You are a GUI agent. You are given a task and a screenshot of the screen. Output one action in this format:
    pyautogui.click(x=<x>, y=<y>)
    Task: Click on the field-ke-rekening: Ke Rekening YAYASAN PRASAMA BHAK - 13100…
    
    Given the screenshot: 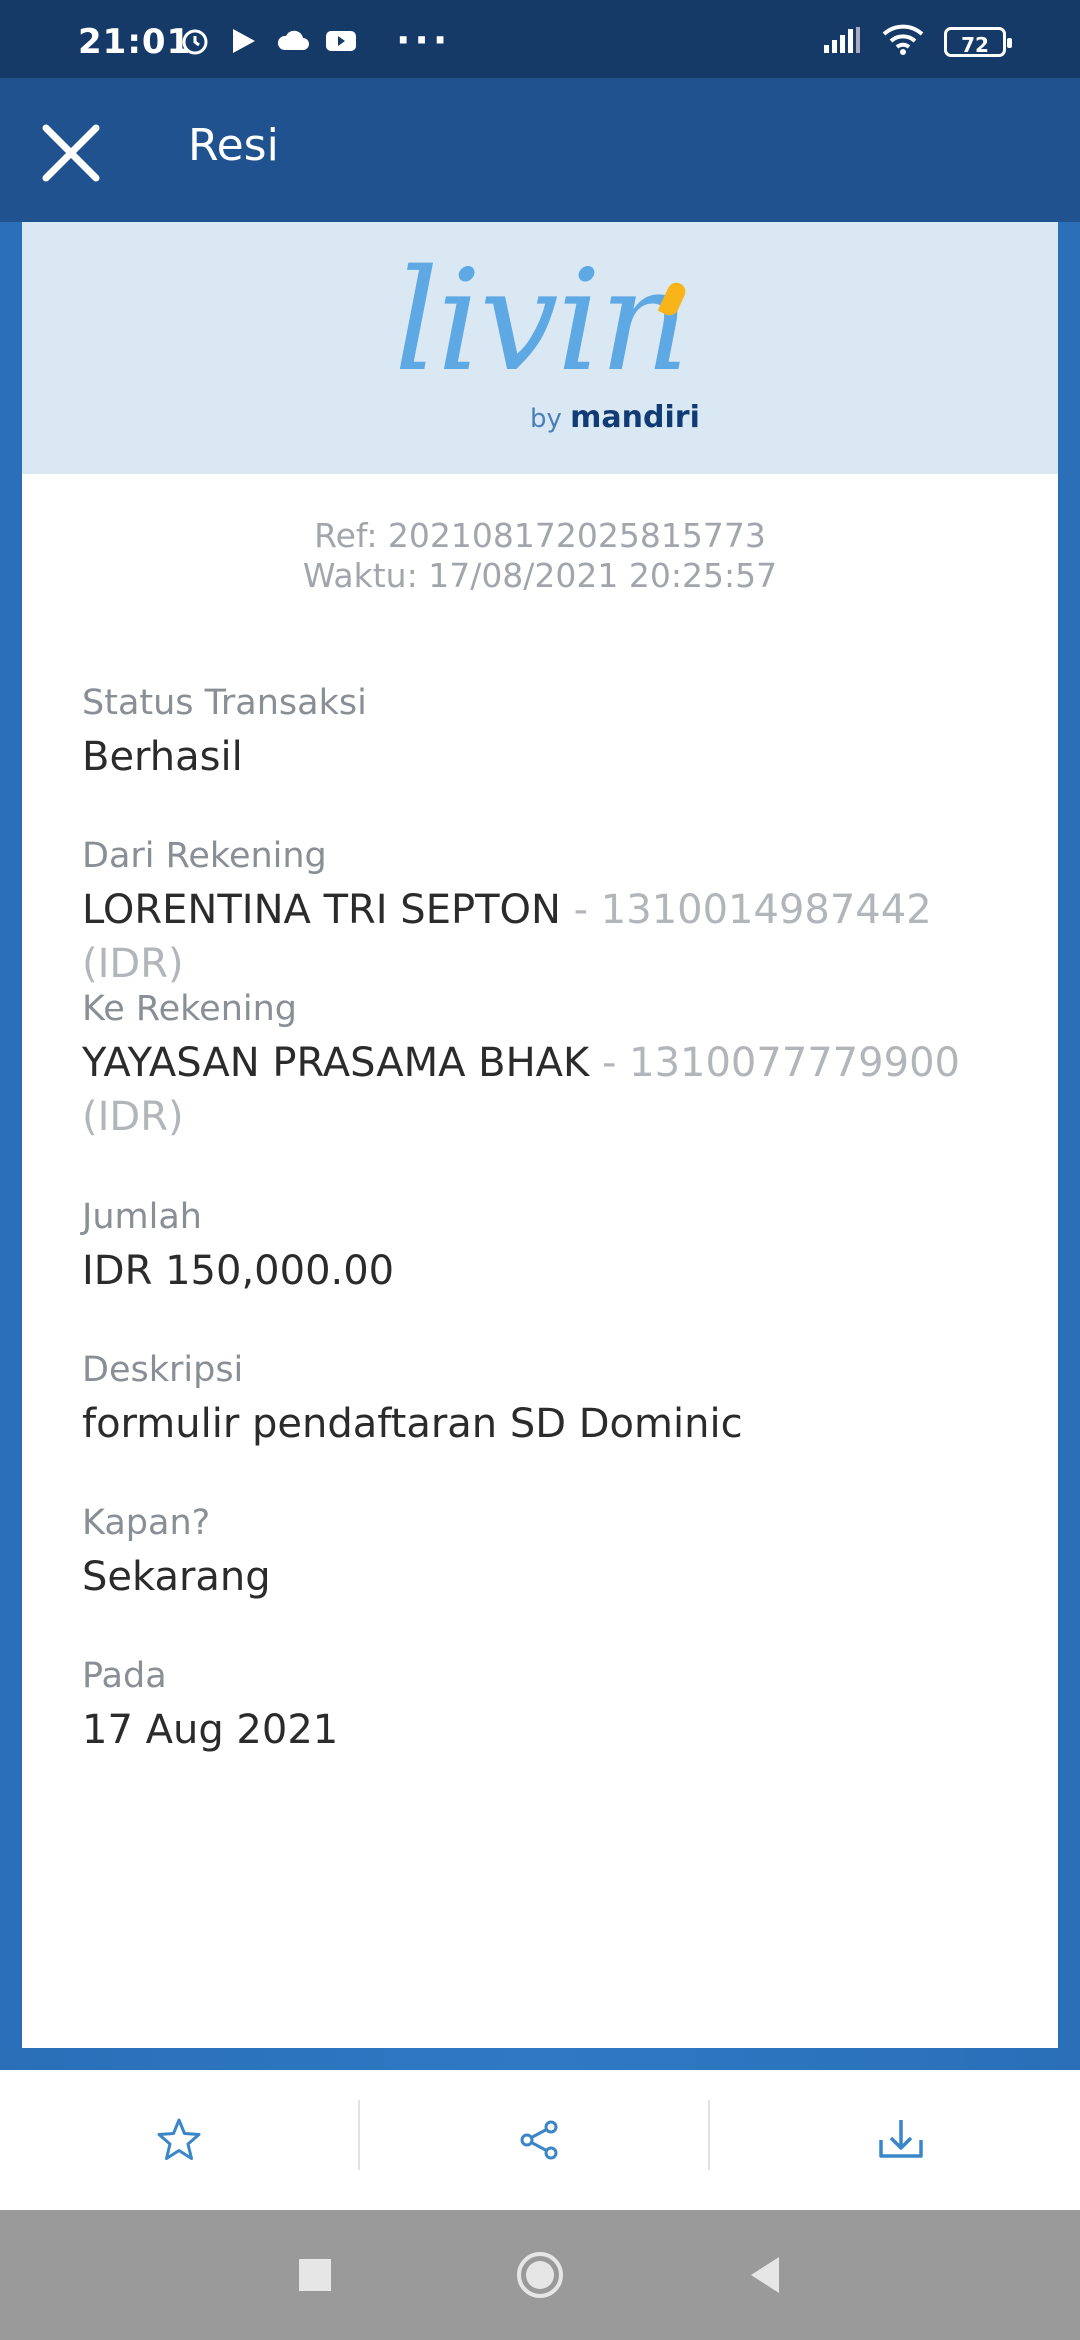 What is the action you would take?
    pyautogui.click(x=547, y=1066)
    